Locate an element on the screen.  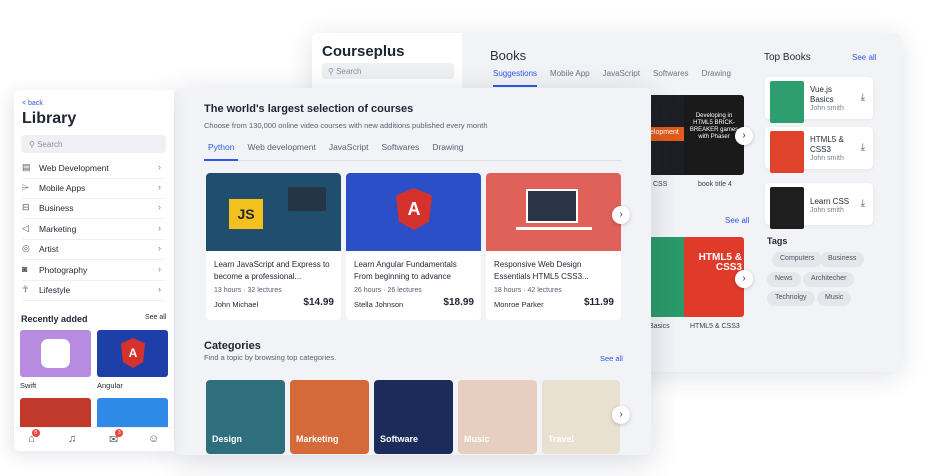
library-title: Library is located at coordinates (49, 118).